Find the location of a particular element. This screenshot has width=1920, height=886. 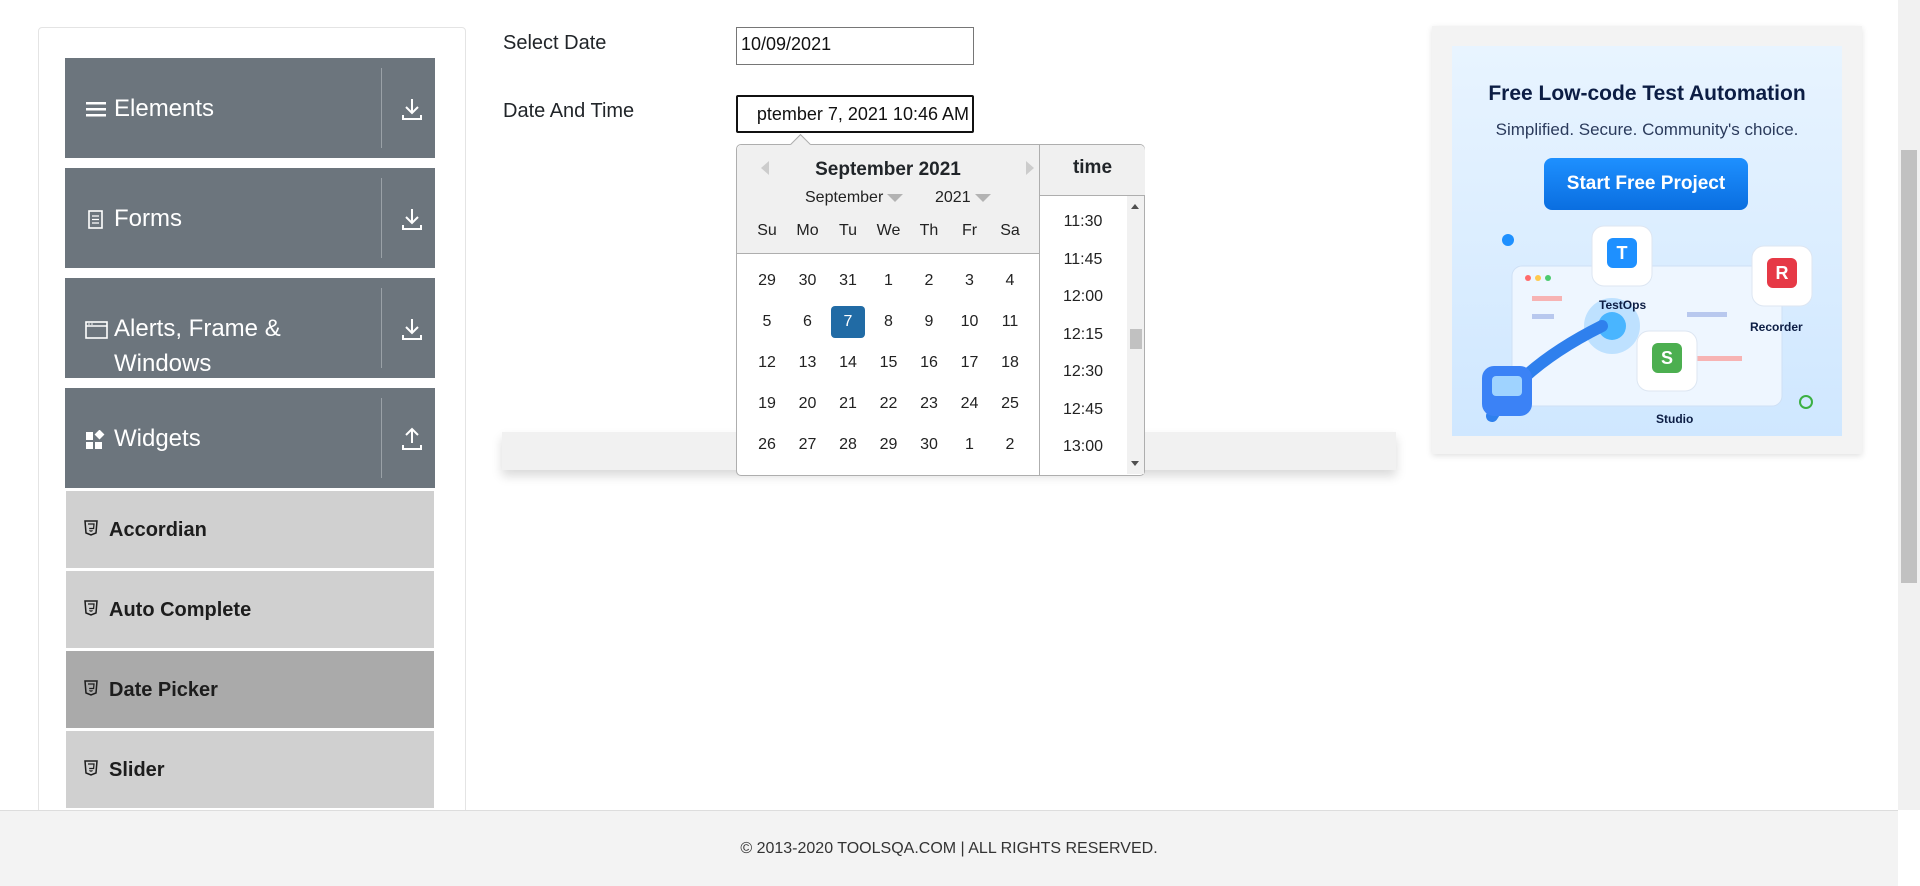

menu-item-date-picker: Date Picker is located at coordinates (250, 689).